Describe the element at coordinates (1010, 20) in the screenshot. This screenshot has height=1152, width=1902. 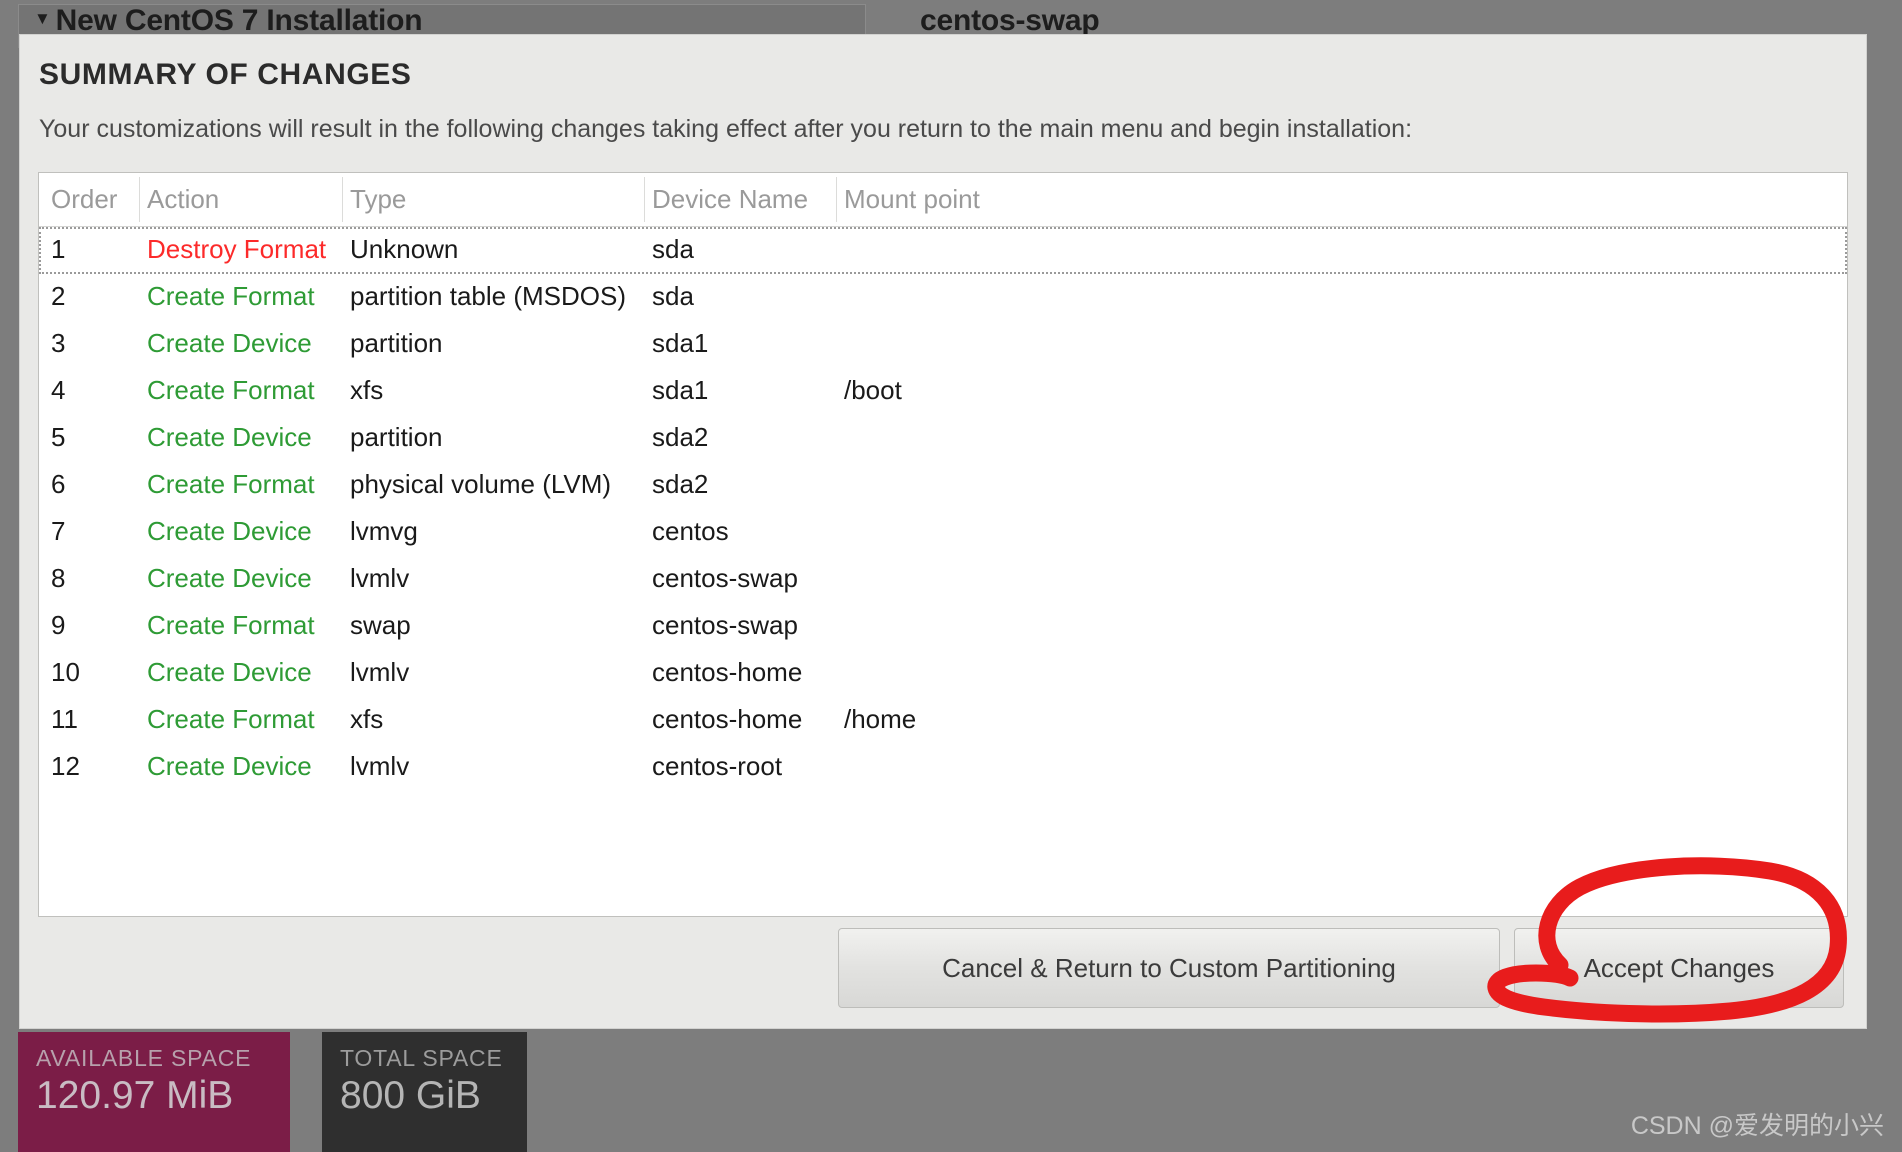
I see `background-device-label: centos-swap` at that location.